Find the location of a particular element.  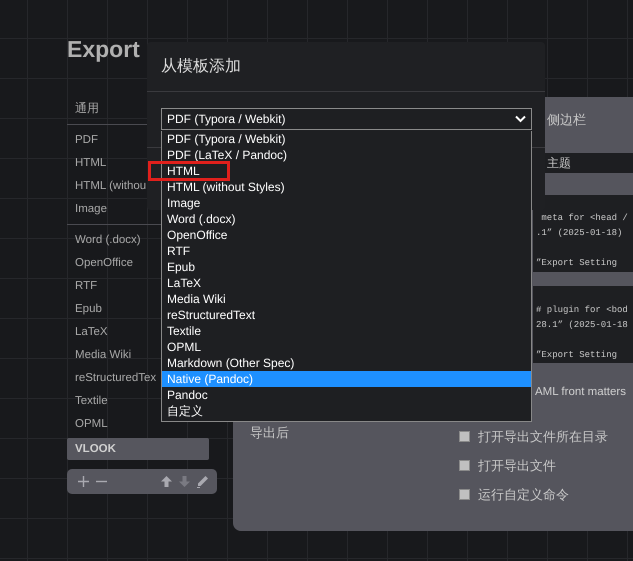

dropdown-option: PDF (LaTeX / Pandoc) is located at coordinates (346, 155).